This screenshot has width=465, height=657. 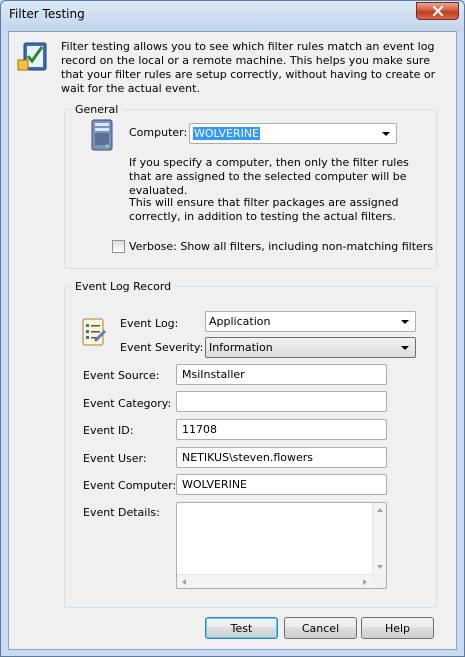 What do you see at coordinates (47, 14) in the screenshot?
I see `window-title: Filter Testing` at bounding box center [47, 14].